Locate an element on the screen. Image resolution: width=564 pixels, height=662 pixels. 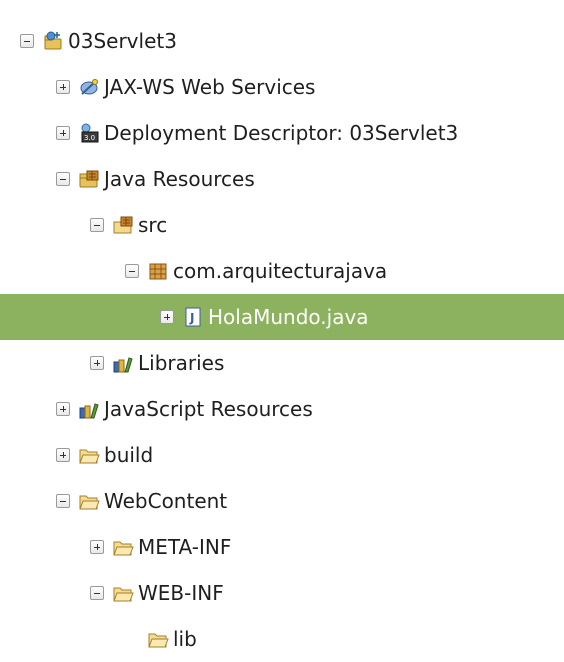
tree-item-label: JAX-WS Web Services is located at coordinates (210, 87).